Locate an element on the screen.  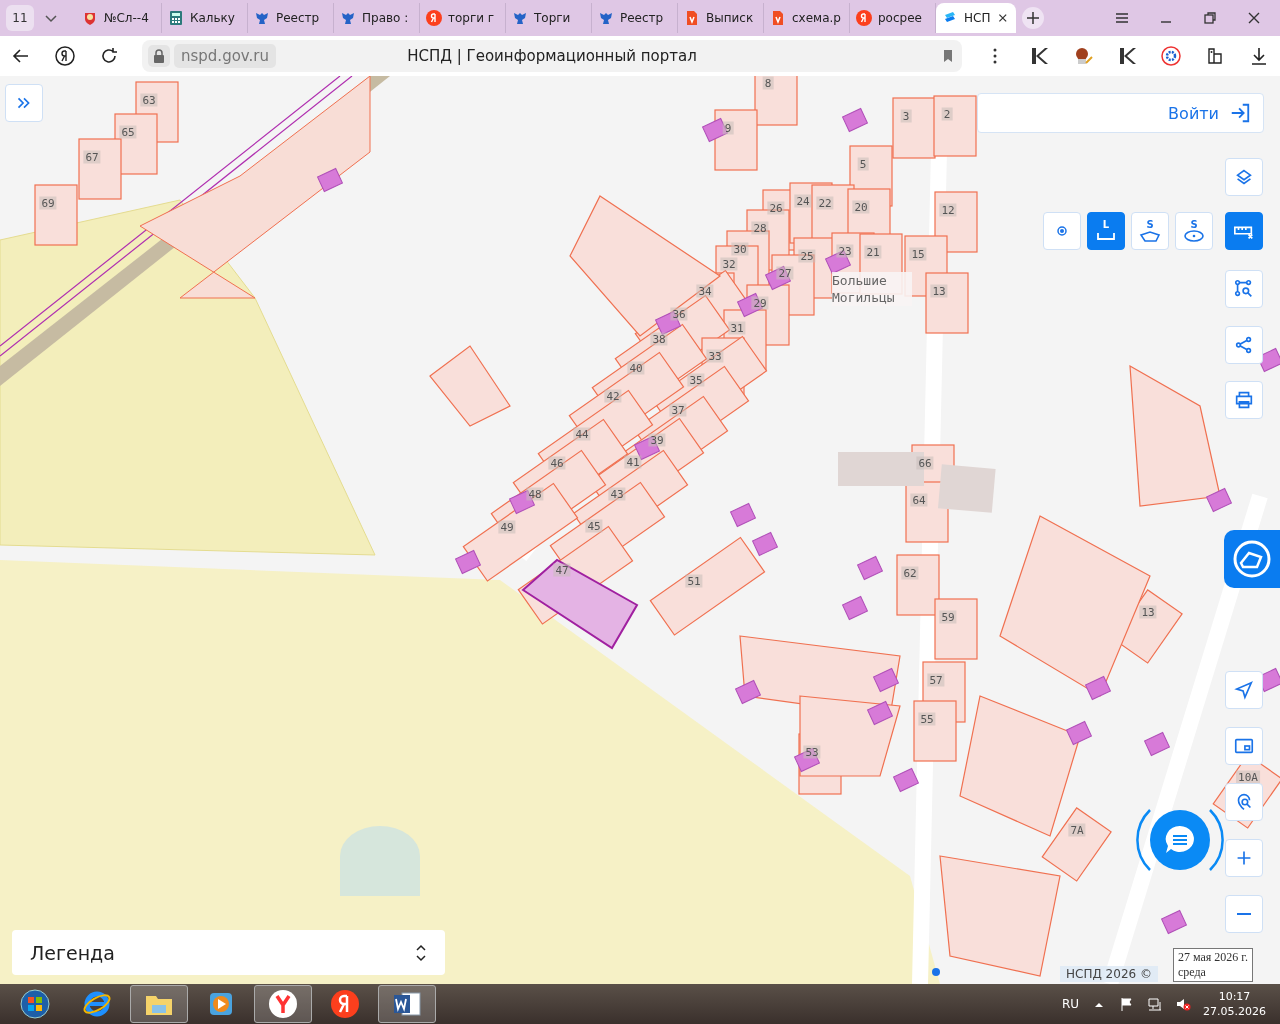
house-number-label: 47 is located at coordinates (562, 570).